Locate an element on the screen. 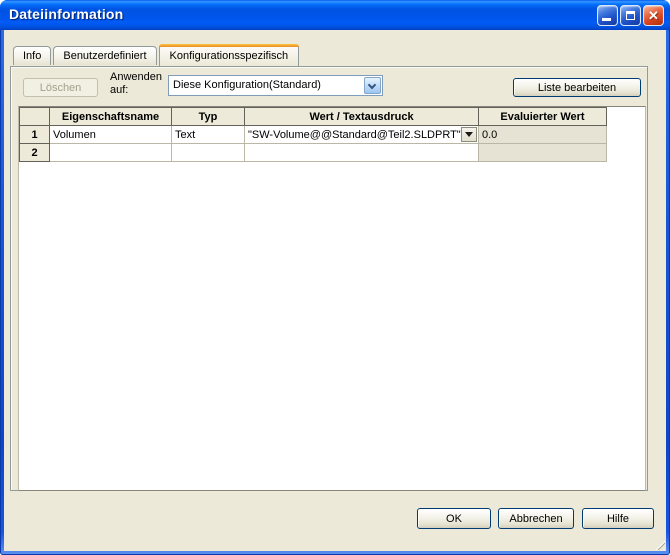 The image size is (670, 555). tab-konfigurationsspezifisch: Konfigurationsspezifisch is located at coordinates (229, 55).